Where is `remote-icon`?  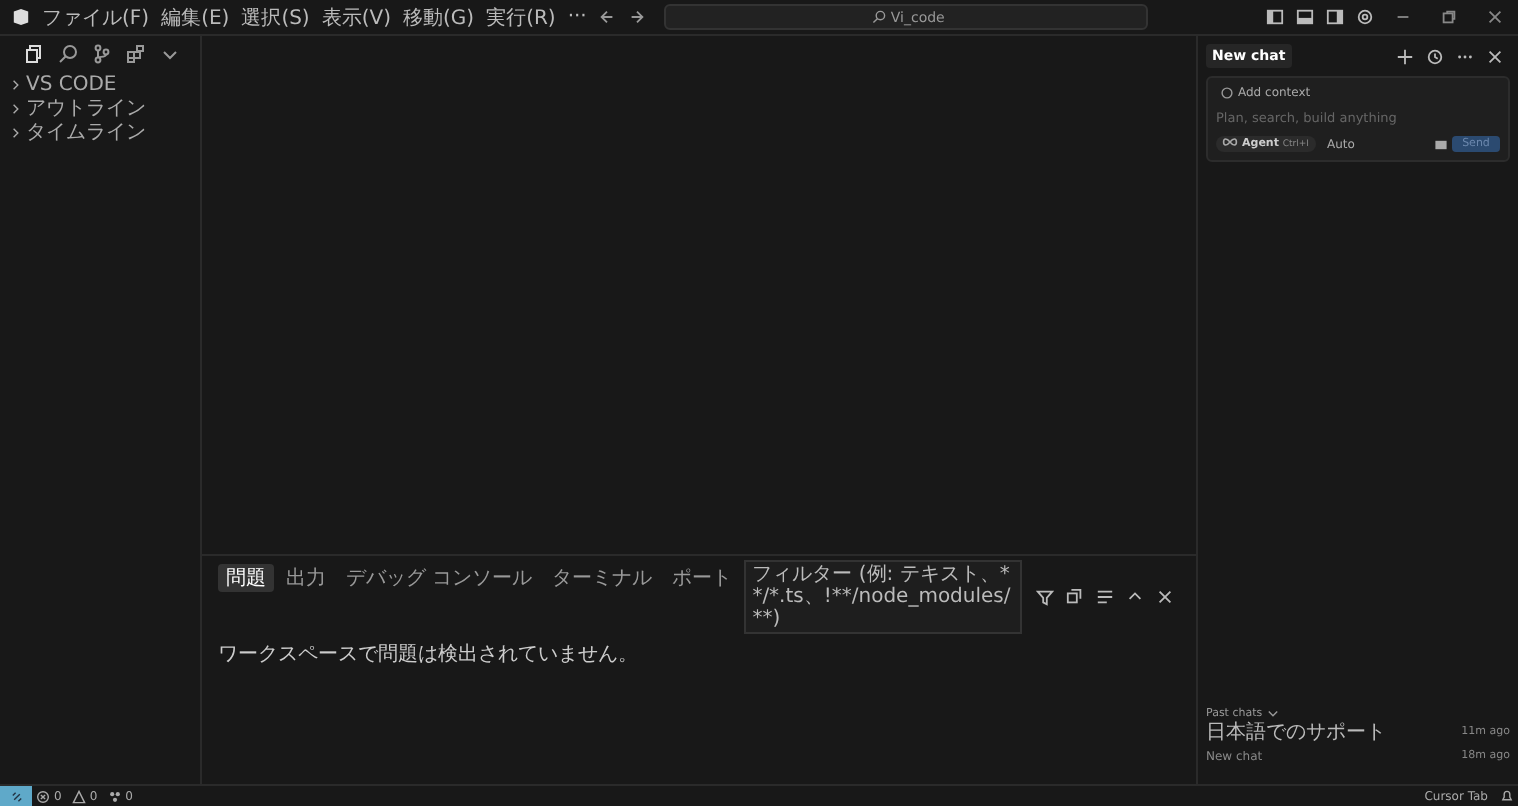
remote-icon is located at coordinates (16, 796).